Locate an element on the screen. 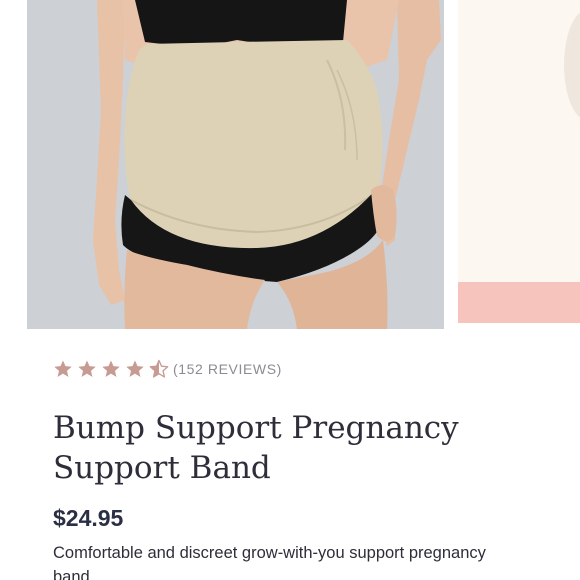 This screenshot has height=580, width=580. reviews-count-link: (152 REVIEWS) is located at coordinates (227, 369).